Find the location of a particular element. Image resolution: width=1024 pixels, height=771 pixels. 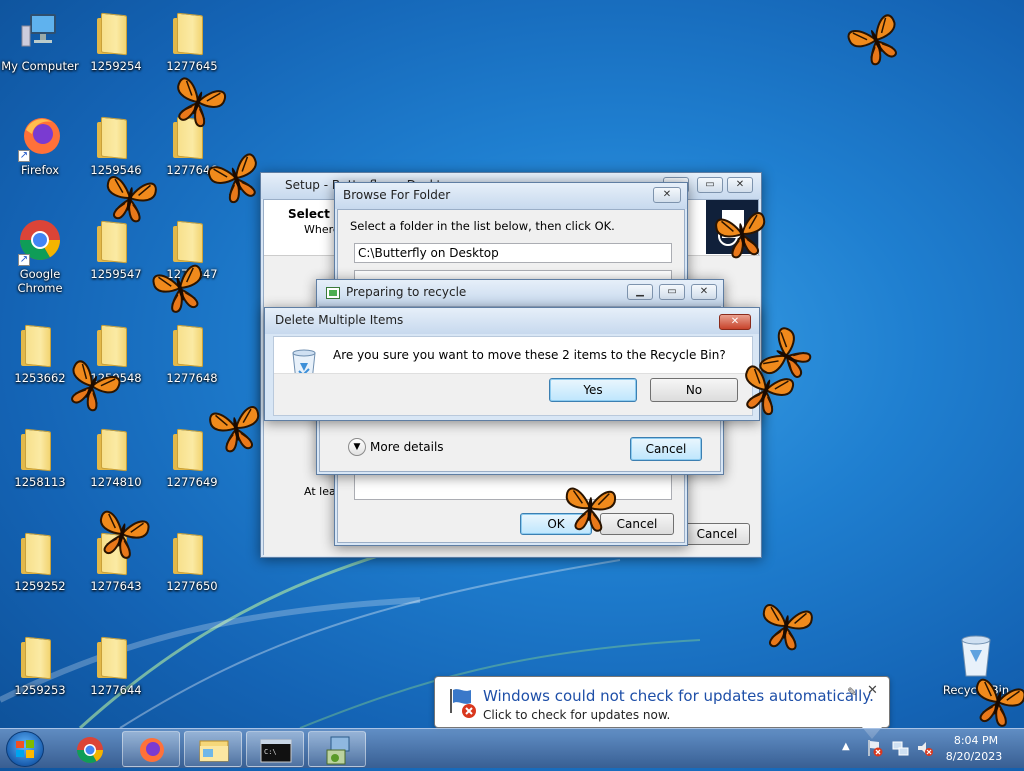

desktop-icon-1259252: 1259252 is located at coordinates (40, 560).